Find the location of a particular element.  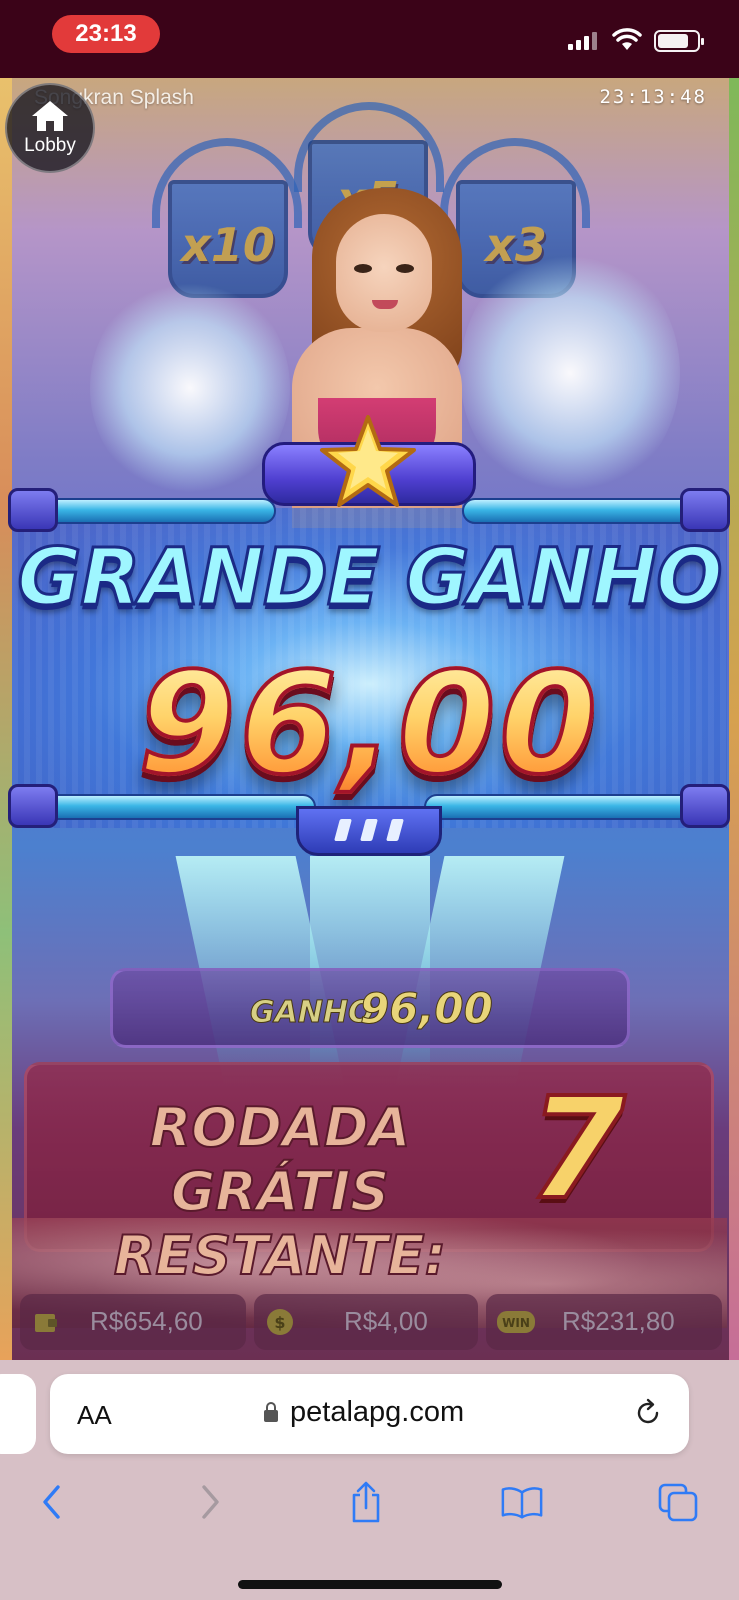

pipe-cap-top-right is located at coordinates (705, 510).